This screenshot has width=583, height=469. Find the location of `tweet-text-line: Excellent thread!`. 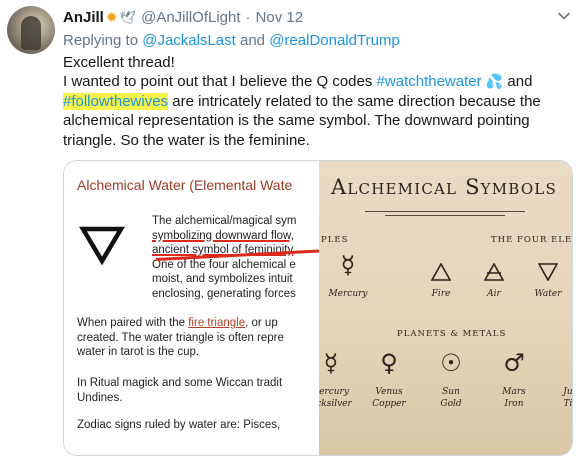

tweet-text-line: Excellent thread! is located at coordinates (119, 62).